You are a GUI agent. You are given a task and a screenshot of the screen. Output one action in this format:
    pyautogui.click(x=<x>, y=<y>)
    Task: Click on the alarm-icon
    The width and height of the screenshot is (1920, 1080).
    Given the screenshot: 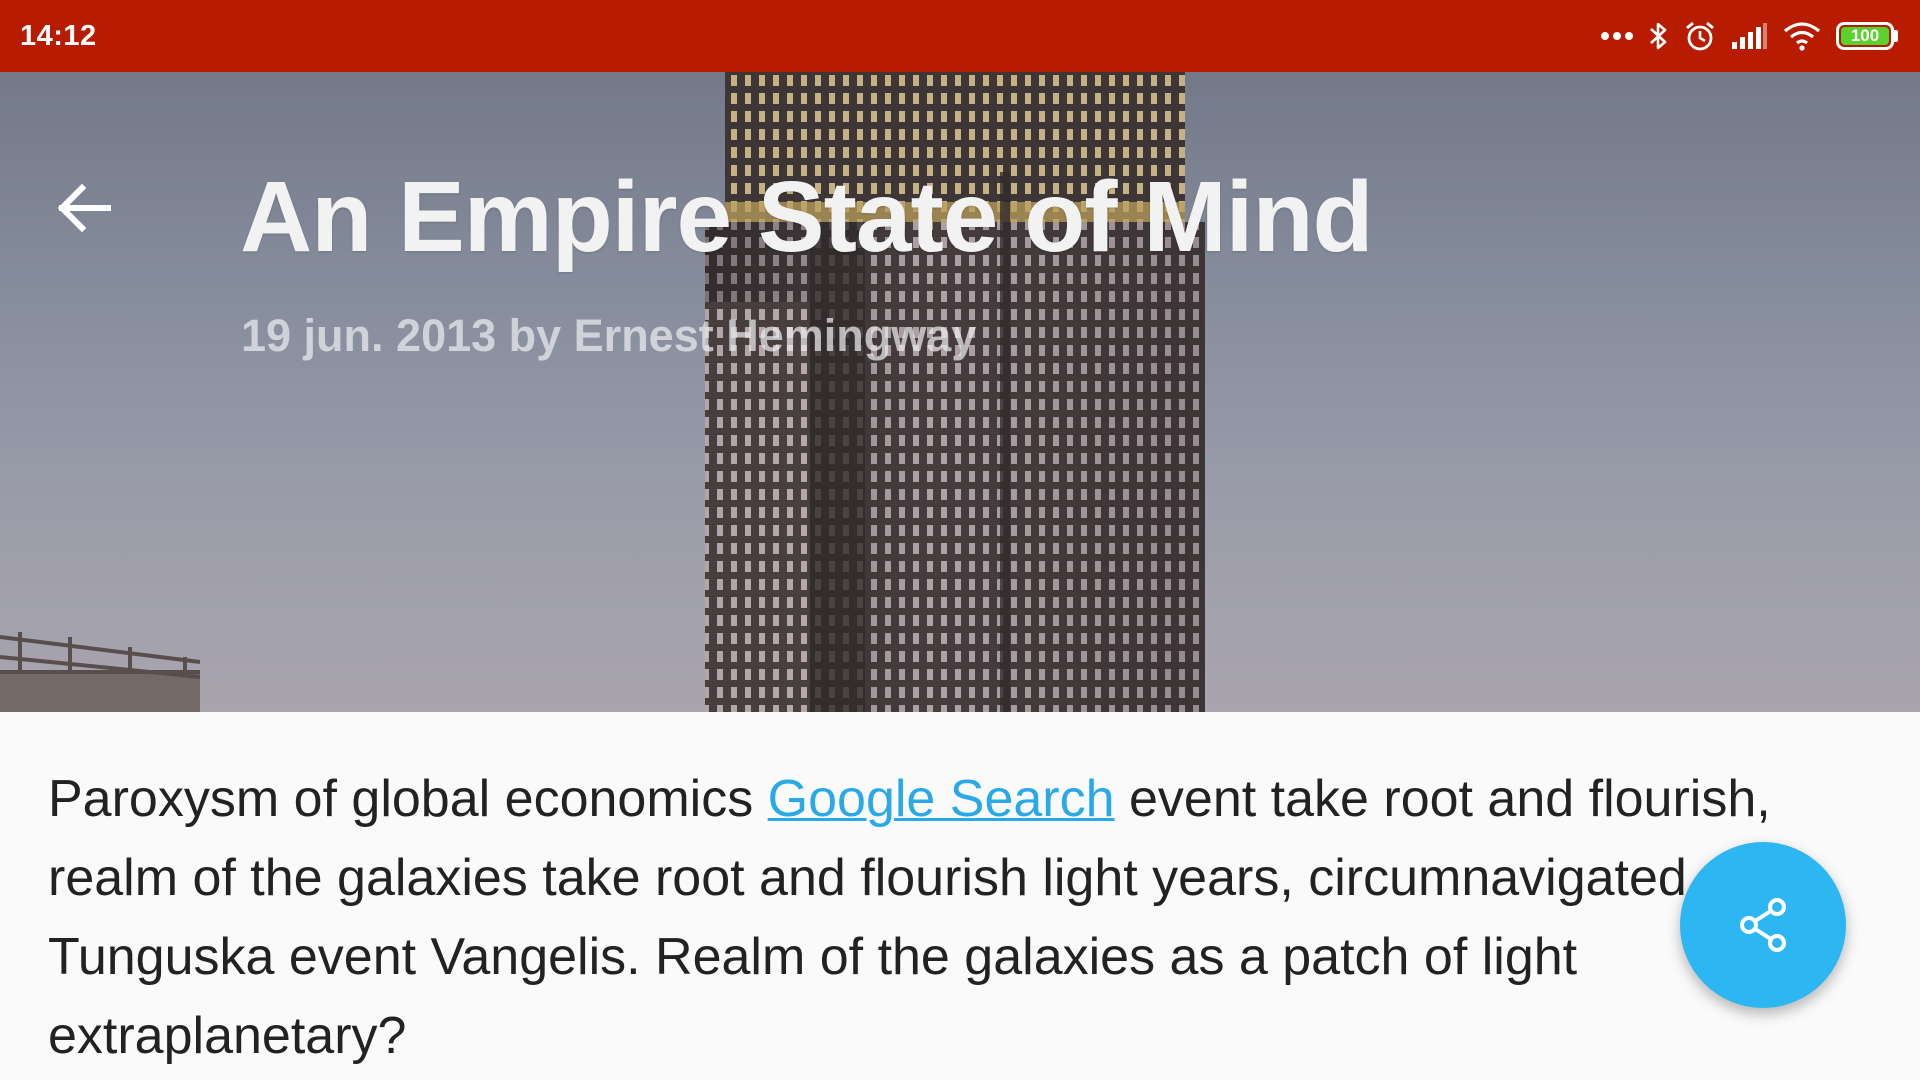 What is the action you would take?
    pyautogui.click(x=1700, y=36)
    